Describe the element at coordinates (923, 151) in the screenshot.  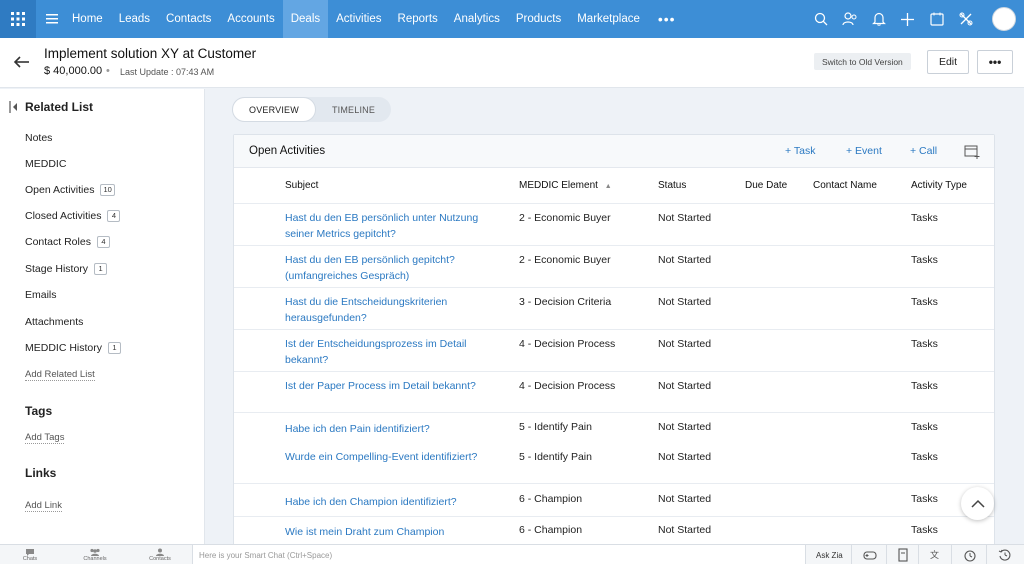
I see `add-call-button: + Call` at that location.